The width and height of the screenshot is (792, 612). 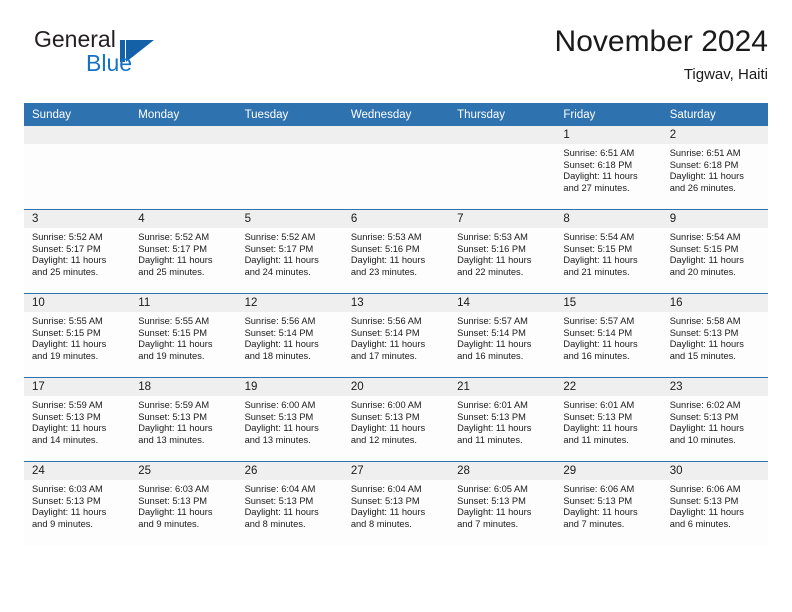 I want to click on day-detail-line: Sunset: 5:17 PM, so click(x=173, y=248).